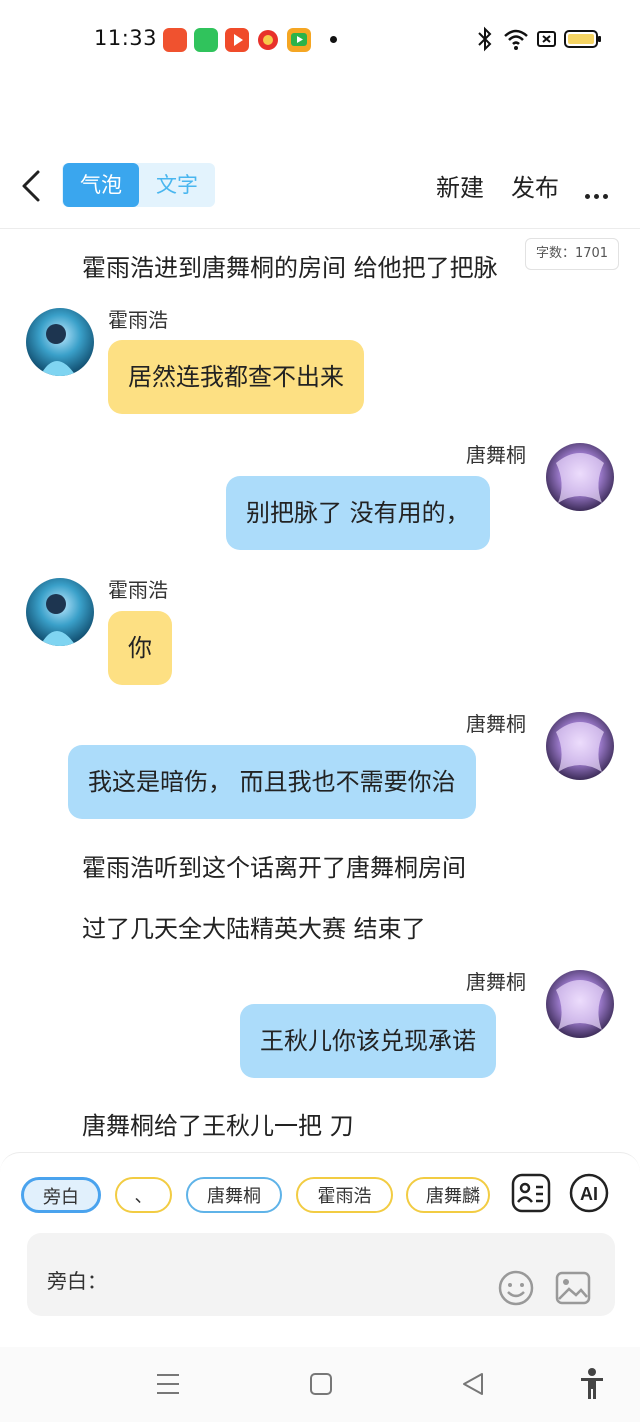  Describe the element at coordinates (101, 185) in the screenshot. I see `tab-bubble: 气泡` at that location.